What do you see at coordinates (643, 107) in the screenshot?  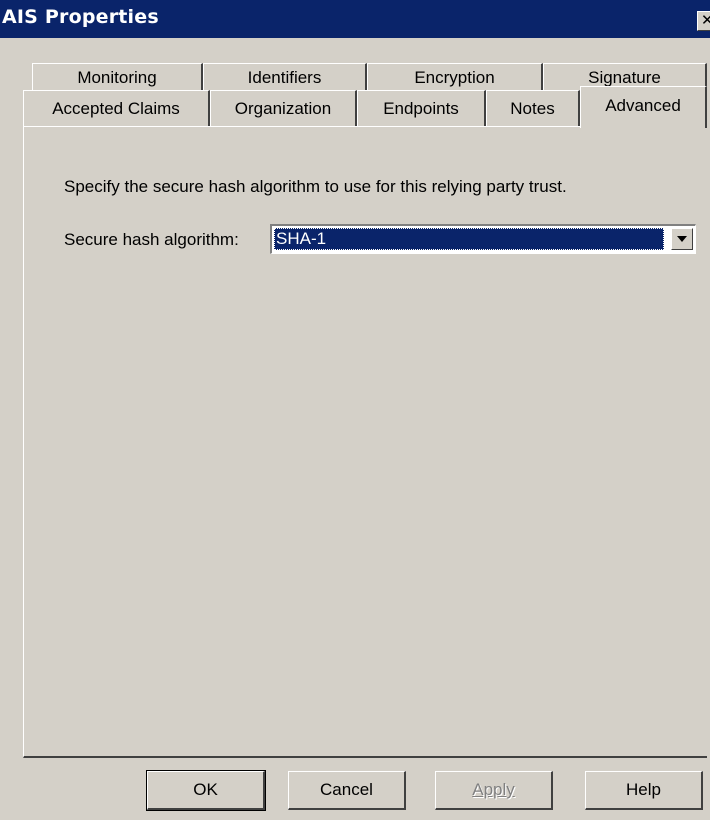 I see `tab-advanced: Advanced` at bounding box center [643, 107].